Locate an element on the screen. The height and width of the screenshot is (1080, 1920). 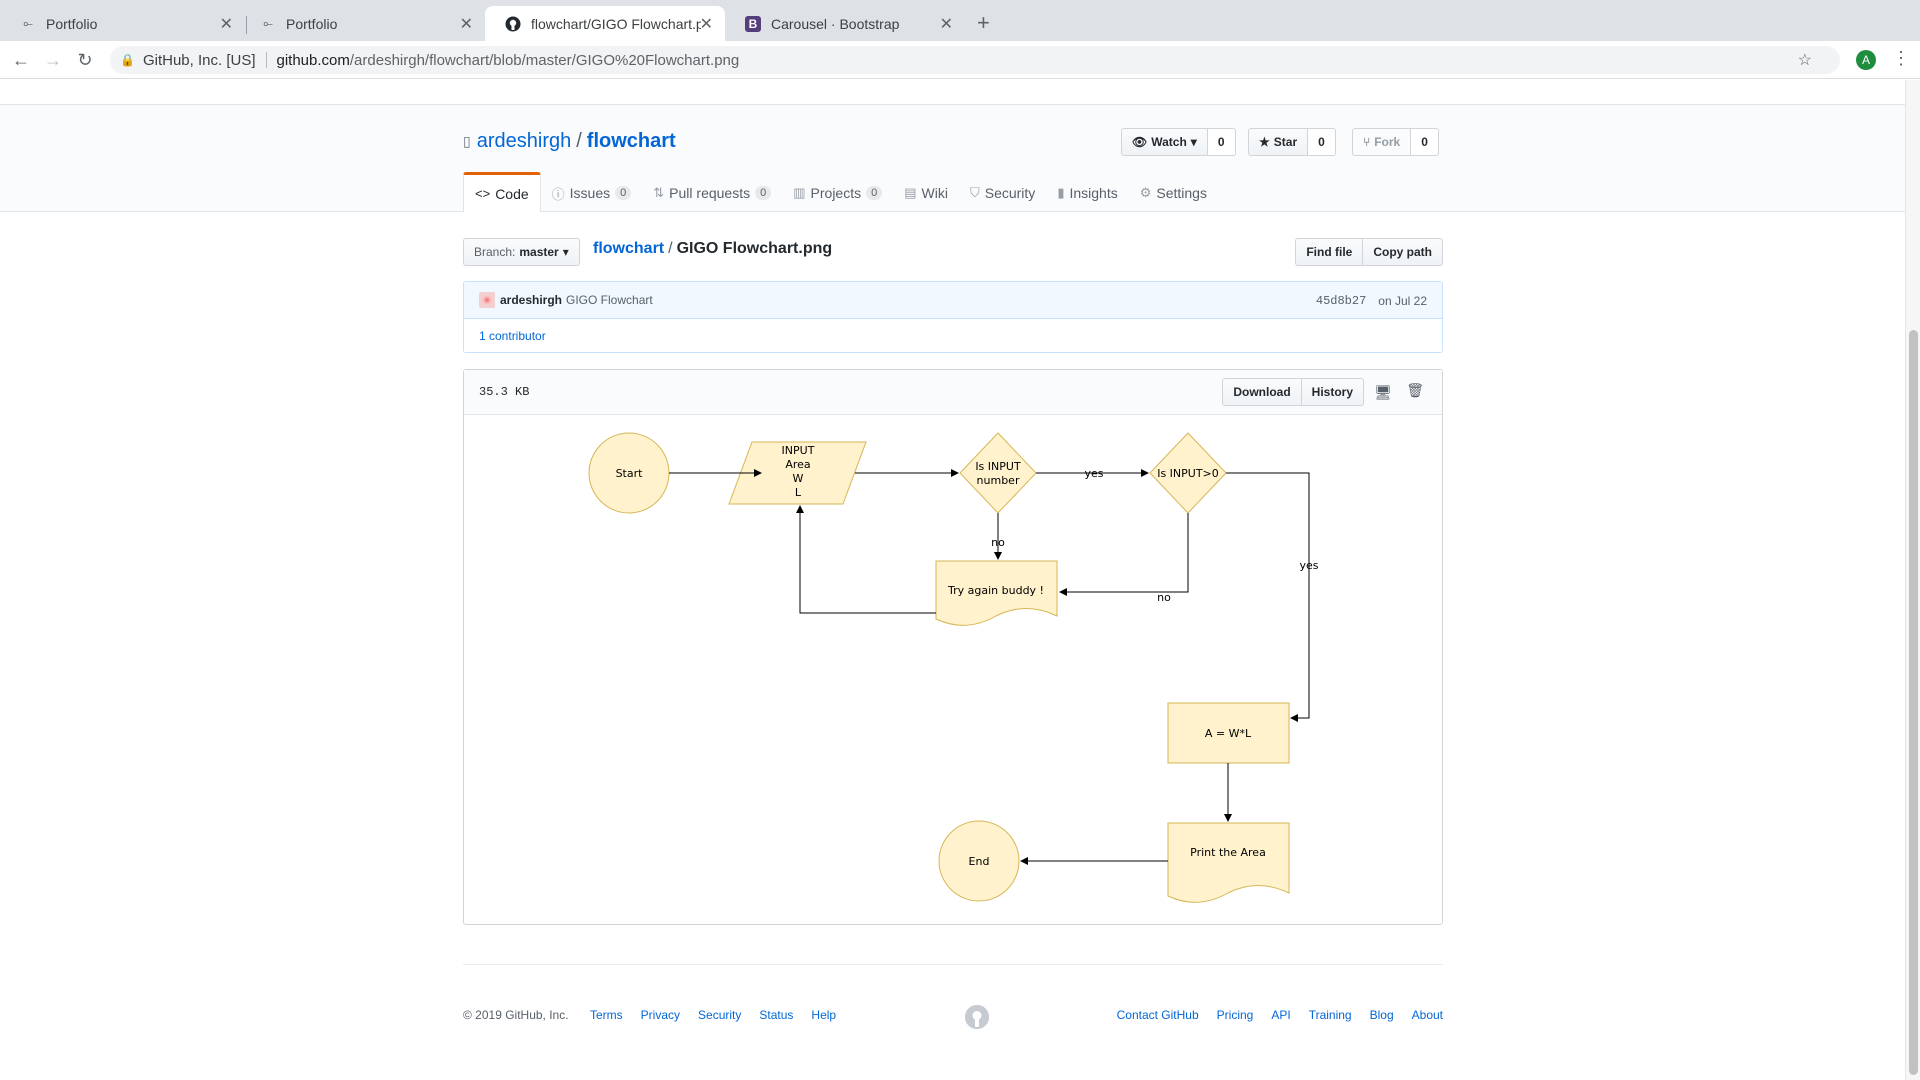
footer-link-help: Help is located at coordinates (823, 1015).